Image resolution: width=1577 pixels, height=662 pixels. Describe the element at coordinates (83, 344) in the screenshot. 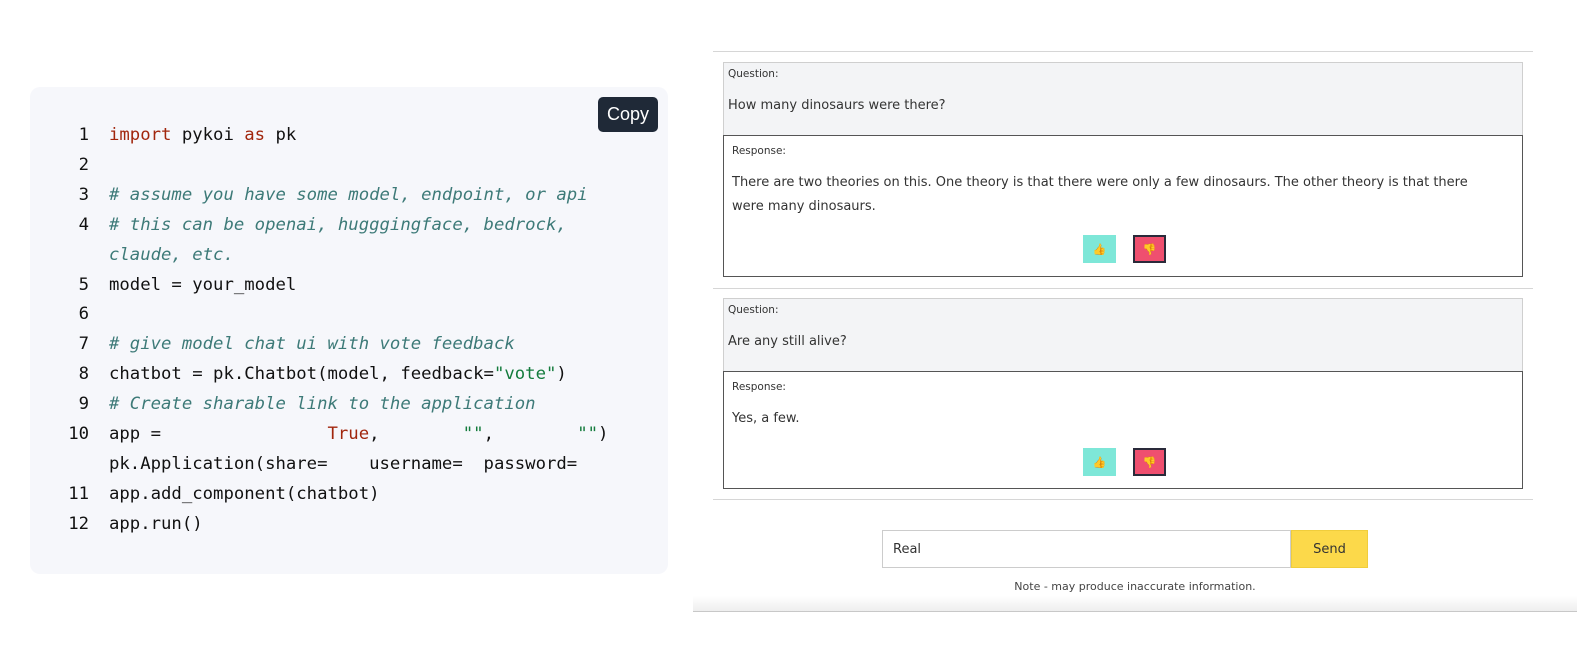

I see `line-number: 7` at that location.